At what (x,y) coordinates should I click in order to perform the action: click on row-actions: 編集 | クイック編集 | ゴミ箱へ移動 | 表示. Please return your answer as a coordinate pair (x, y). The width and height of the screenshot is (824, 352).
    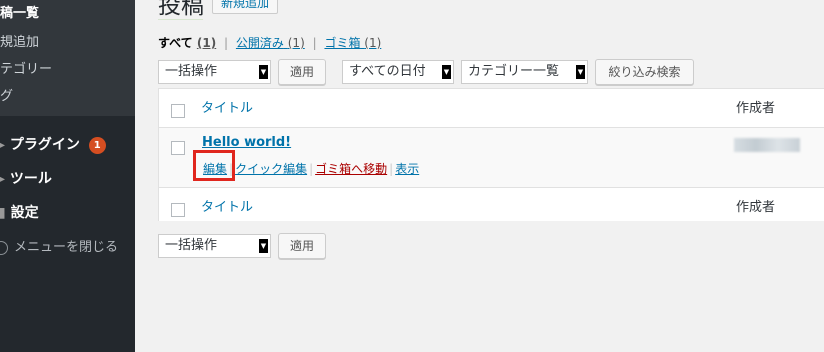
    Looking at the image, I should click on (311, 168).